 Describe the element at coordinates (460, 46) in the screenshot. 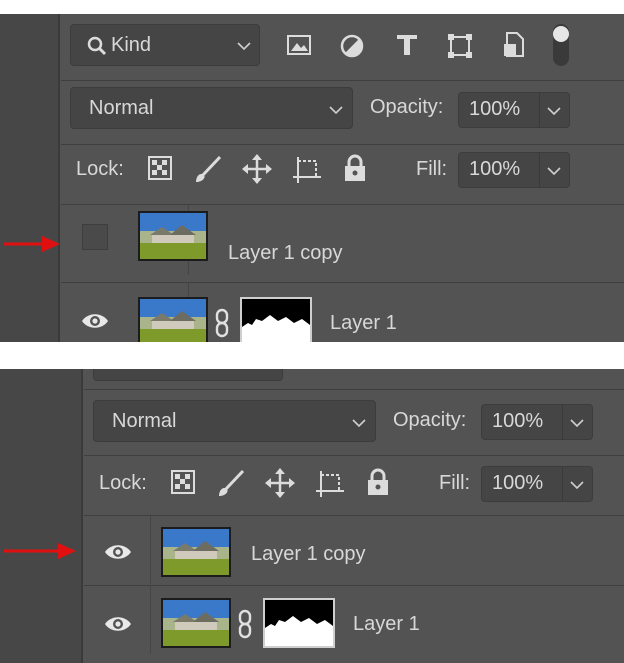

I see `shape-filter-icon` at that location.